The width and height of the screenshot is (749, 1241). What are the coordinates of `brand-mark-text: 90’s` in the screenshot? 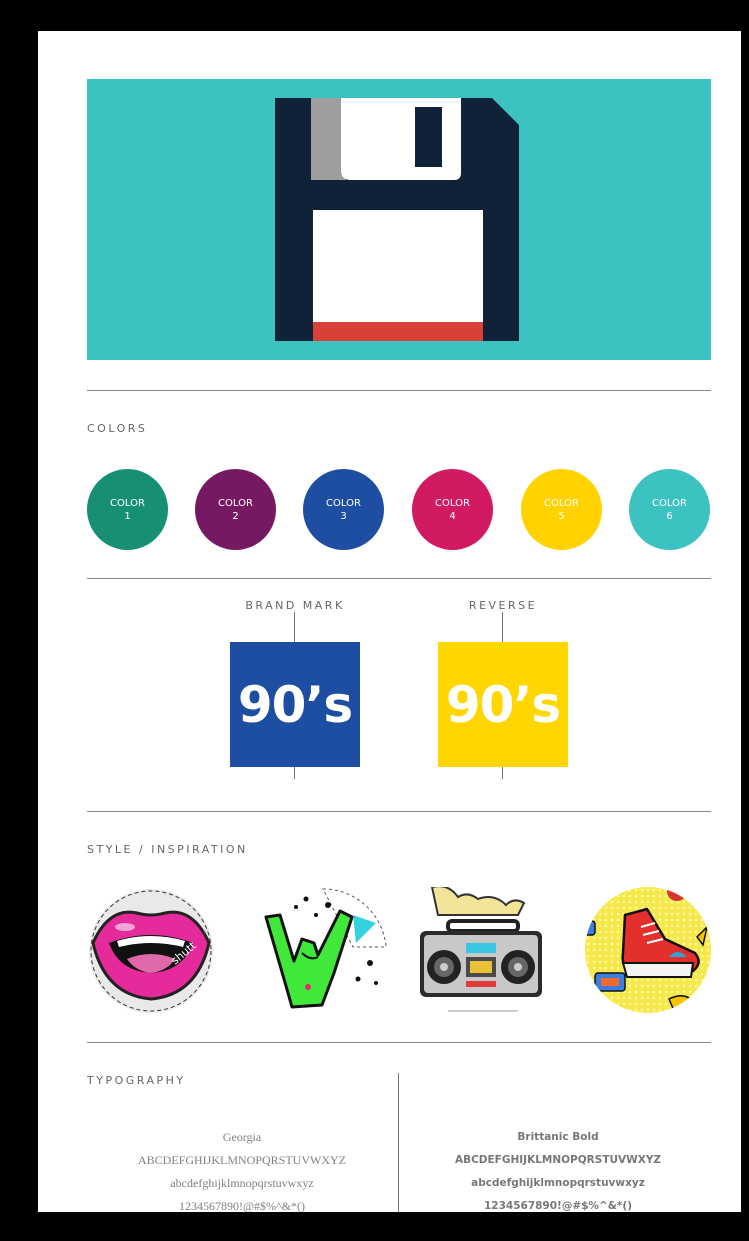 It's located at (295, 704).